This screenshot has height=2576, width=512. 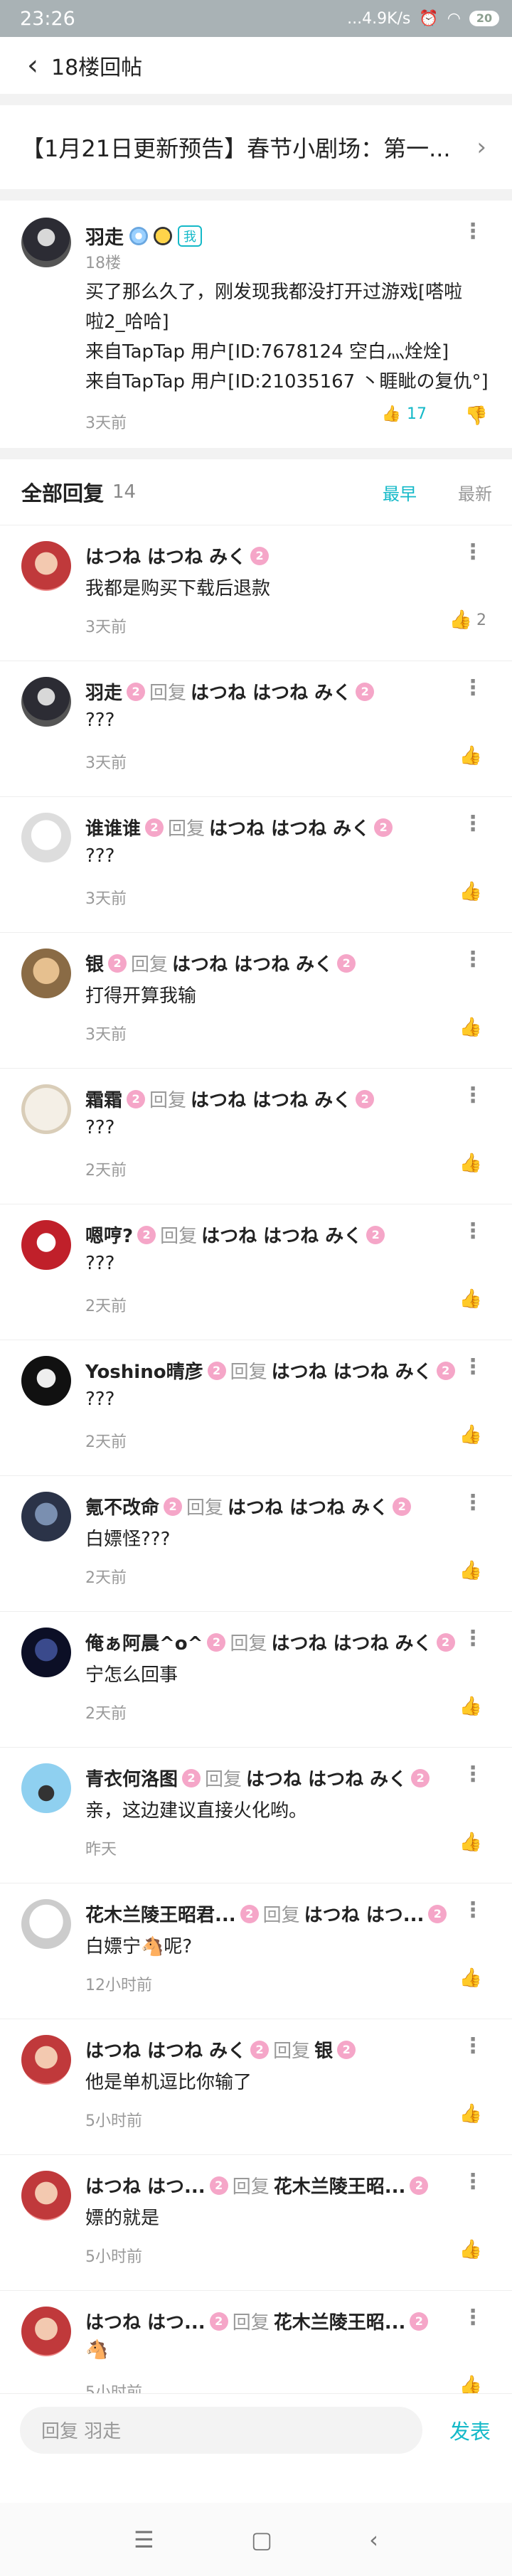 What do you see at coordinates (122, 1506) in the screenshot?
I see `reply-author: 氪不改命` at bounding box center [122, 1506].